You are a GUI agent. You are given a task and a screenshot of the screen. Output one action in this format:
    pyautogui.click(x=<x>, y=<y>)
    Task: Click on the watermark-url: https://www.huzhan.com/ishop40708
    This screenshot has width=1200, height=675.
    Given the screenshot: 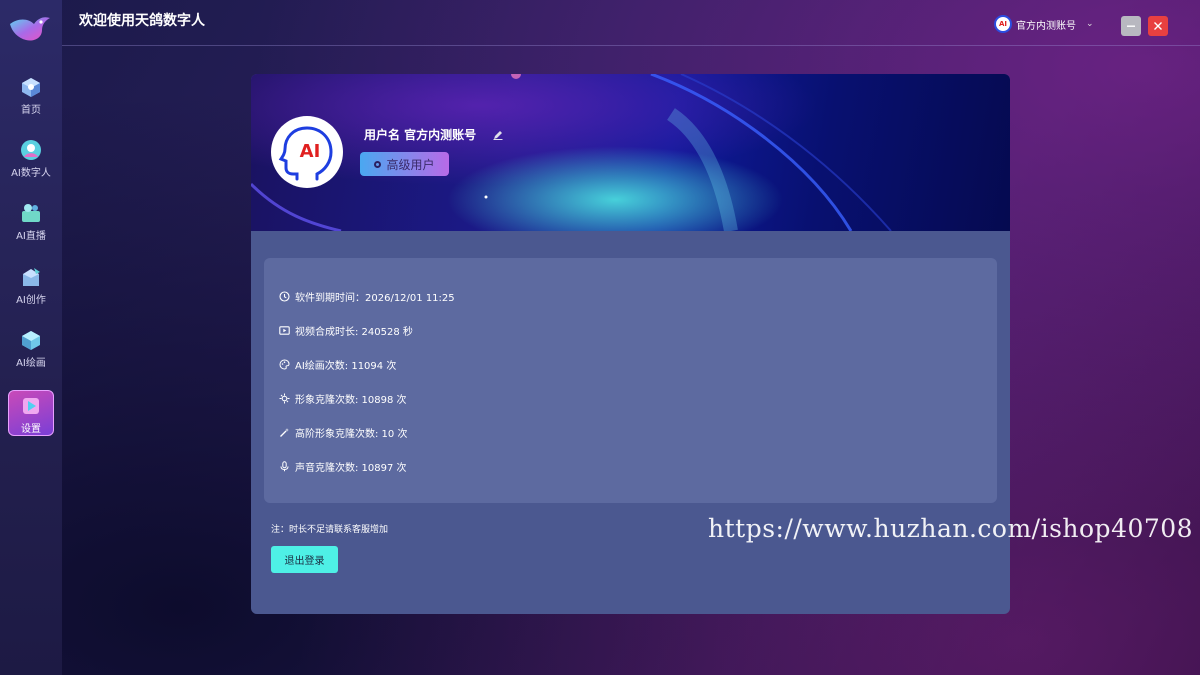 What is the action you would take?
    pyautogui.click(x=951, y=528)
    